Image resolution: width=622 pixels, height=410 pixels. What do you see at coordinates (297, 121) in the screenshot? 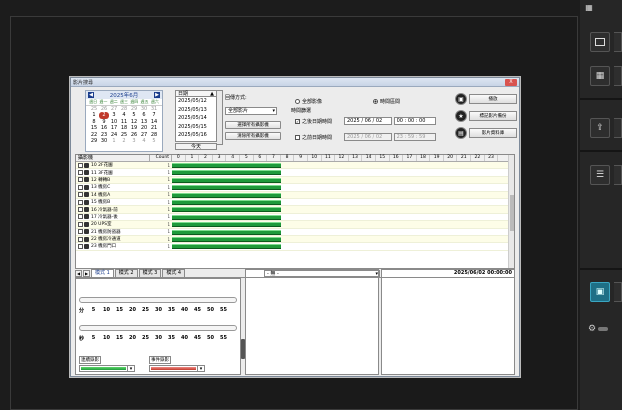
I see `after-time-checkbox: ✓` at bounding box center [297, 121].